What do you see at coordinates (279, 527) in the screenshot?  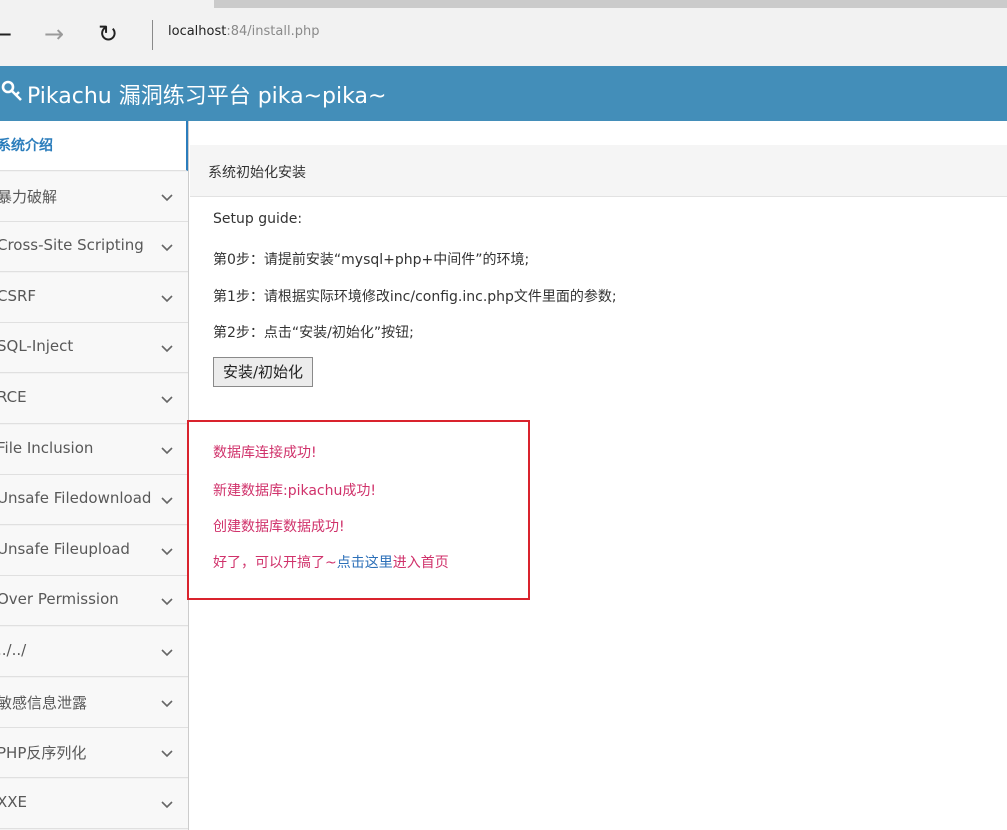 I see `result-line-3: 创建数据库数据成功!` at bounding box center [279, 527].